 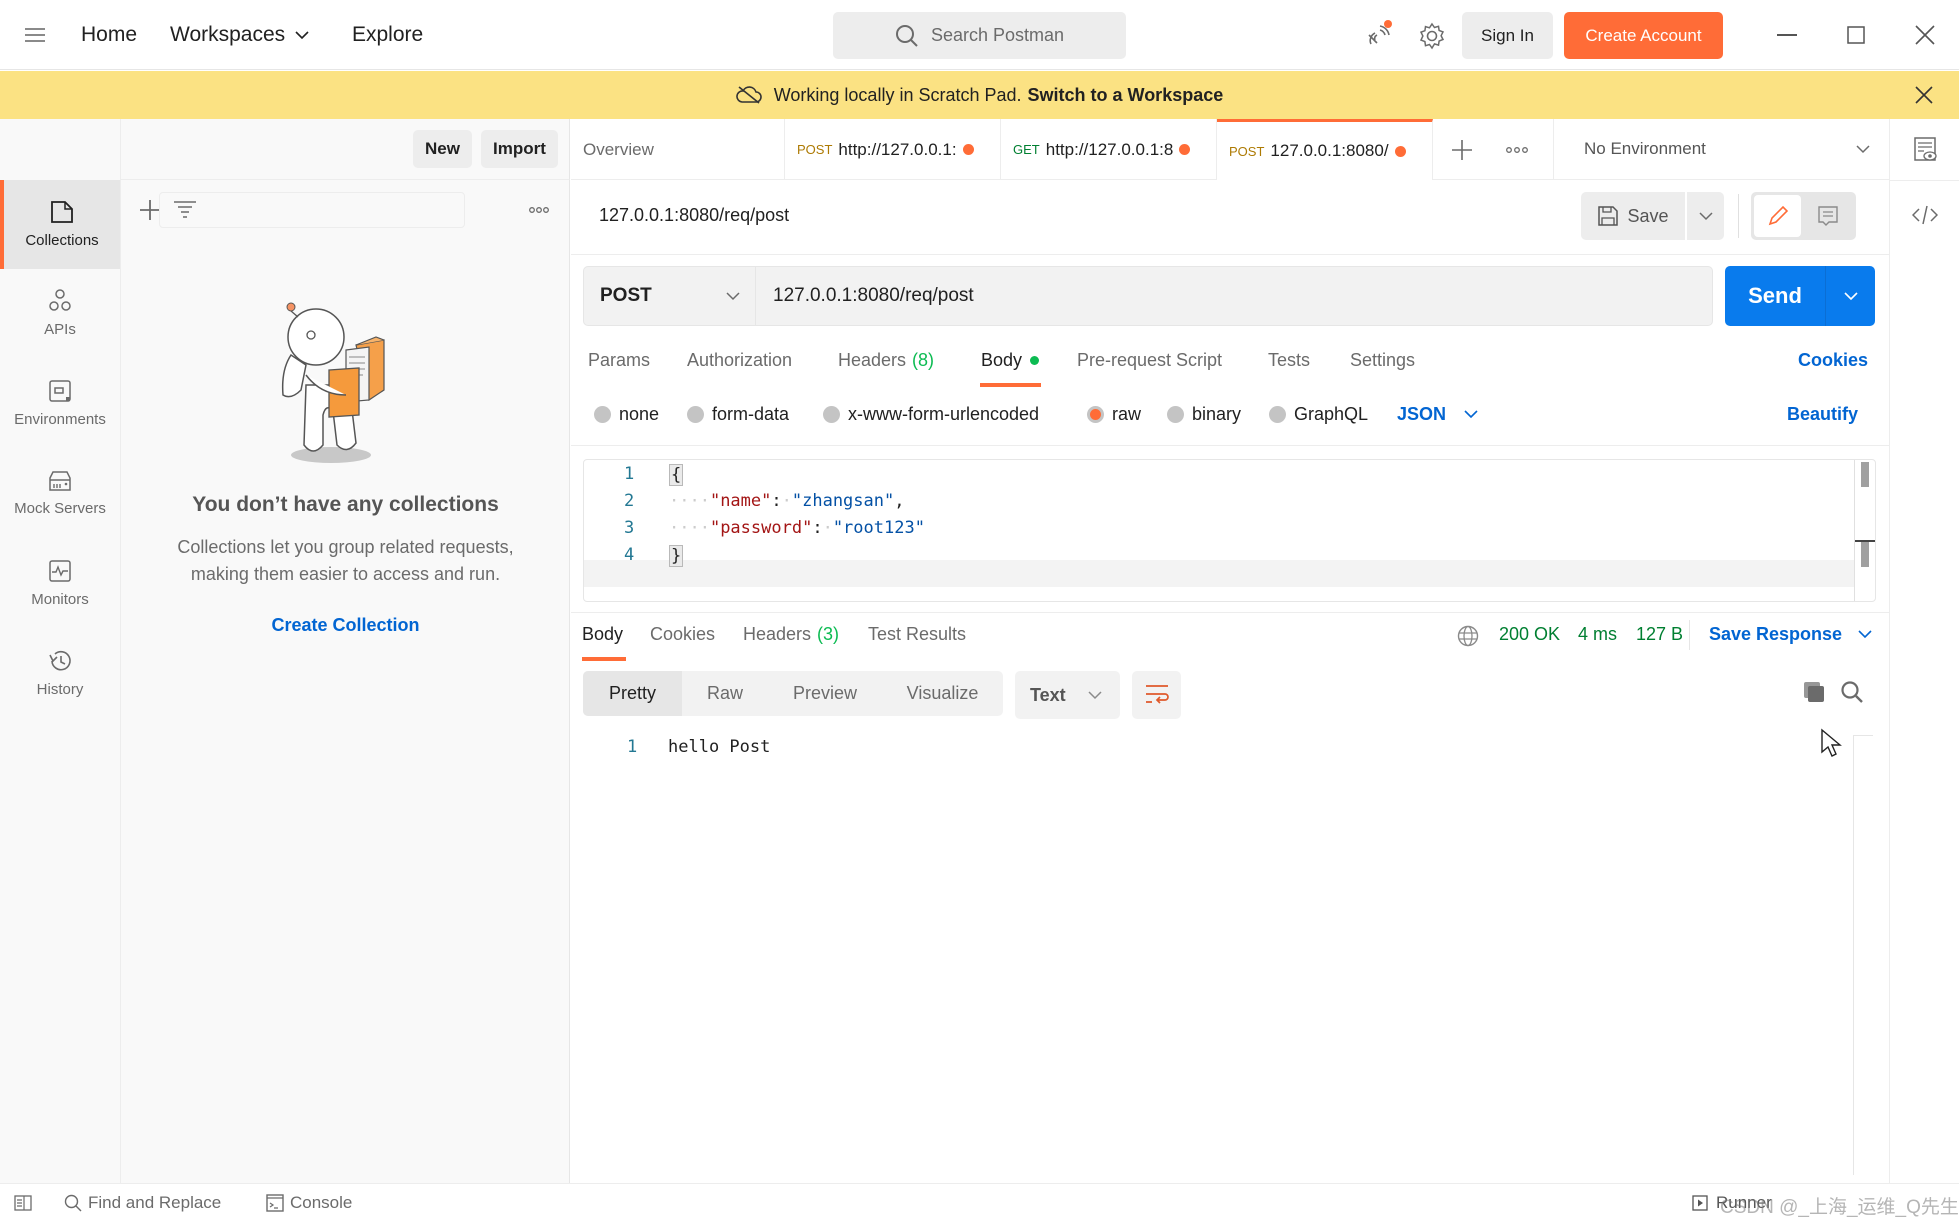 I want to click on response-tab-body: Body, so click(x=602, y=634).